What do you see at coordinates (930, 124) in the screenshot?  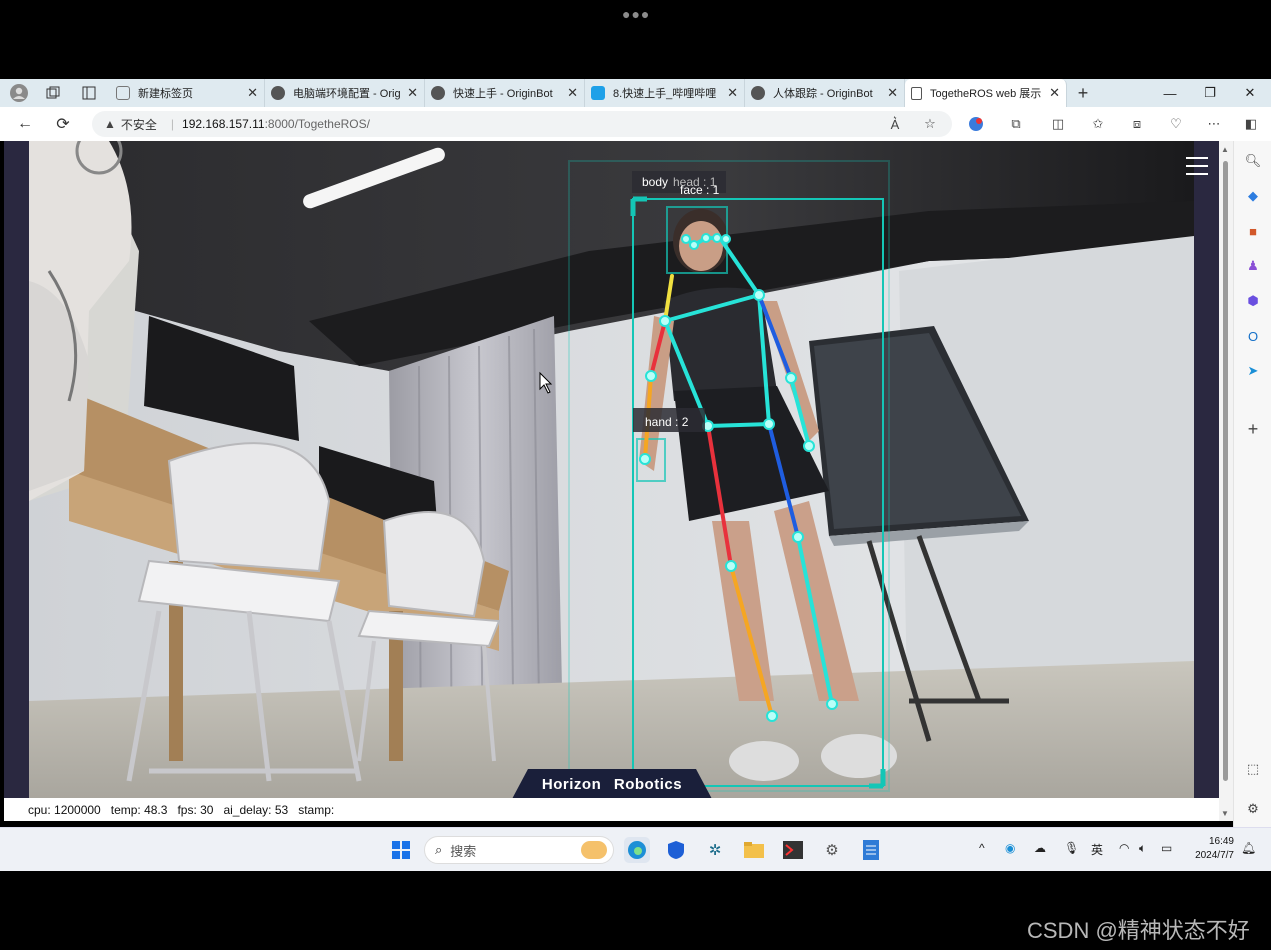 I see `favorite-star-icon: ☆` at bounding box center [930, 124].